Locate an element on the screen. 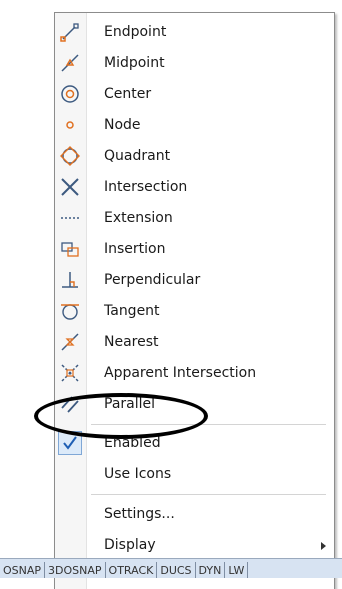 This screenshot has width=342, height=589. menu-item-label: Extension is located at coordinates (138, 218).